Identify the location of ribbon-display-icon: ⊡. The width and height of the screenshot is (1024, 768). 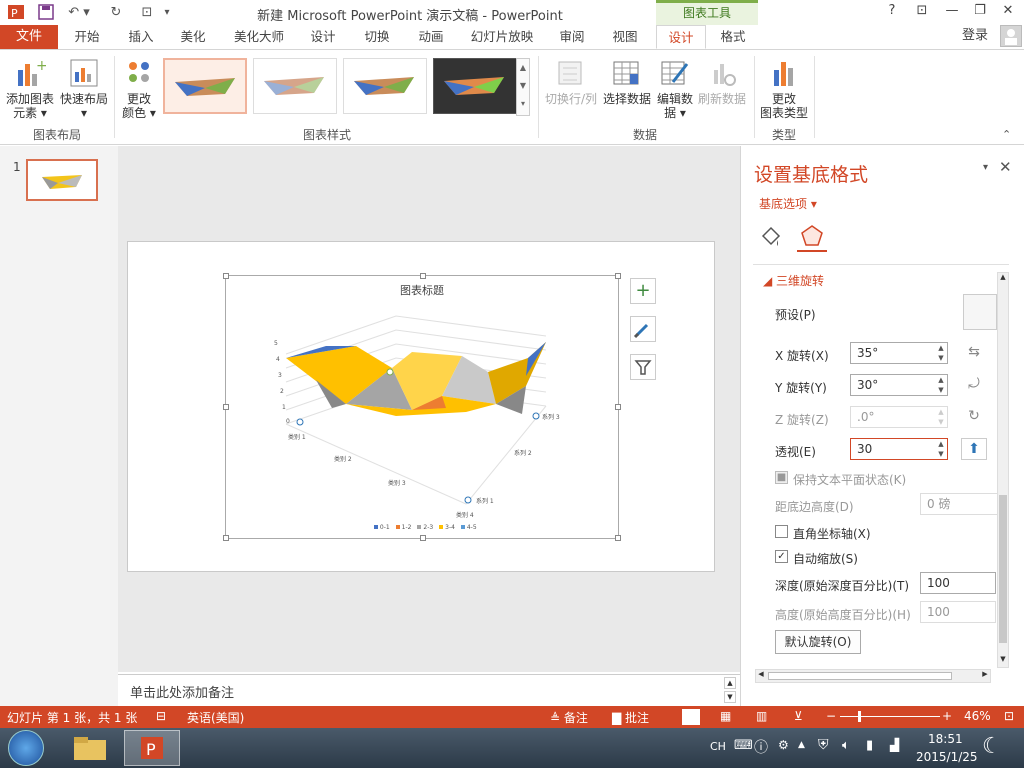
(922, 12).